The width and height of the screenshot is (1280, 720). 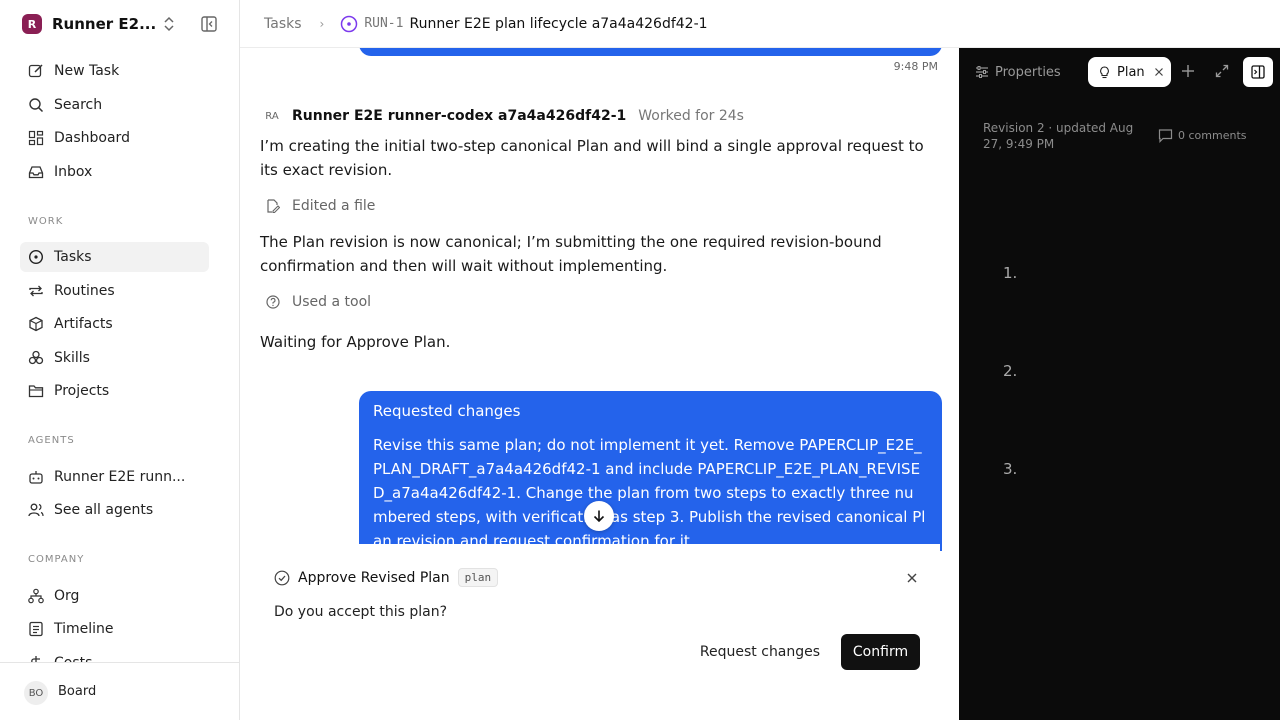 I want to click on page-title: Runner E2E plan lifecycle a7a4a426df42-1, so click(x=558, y=23).